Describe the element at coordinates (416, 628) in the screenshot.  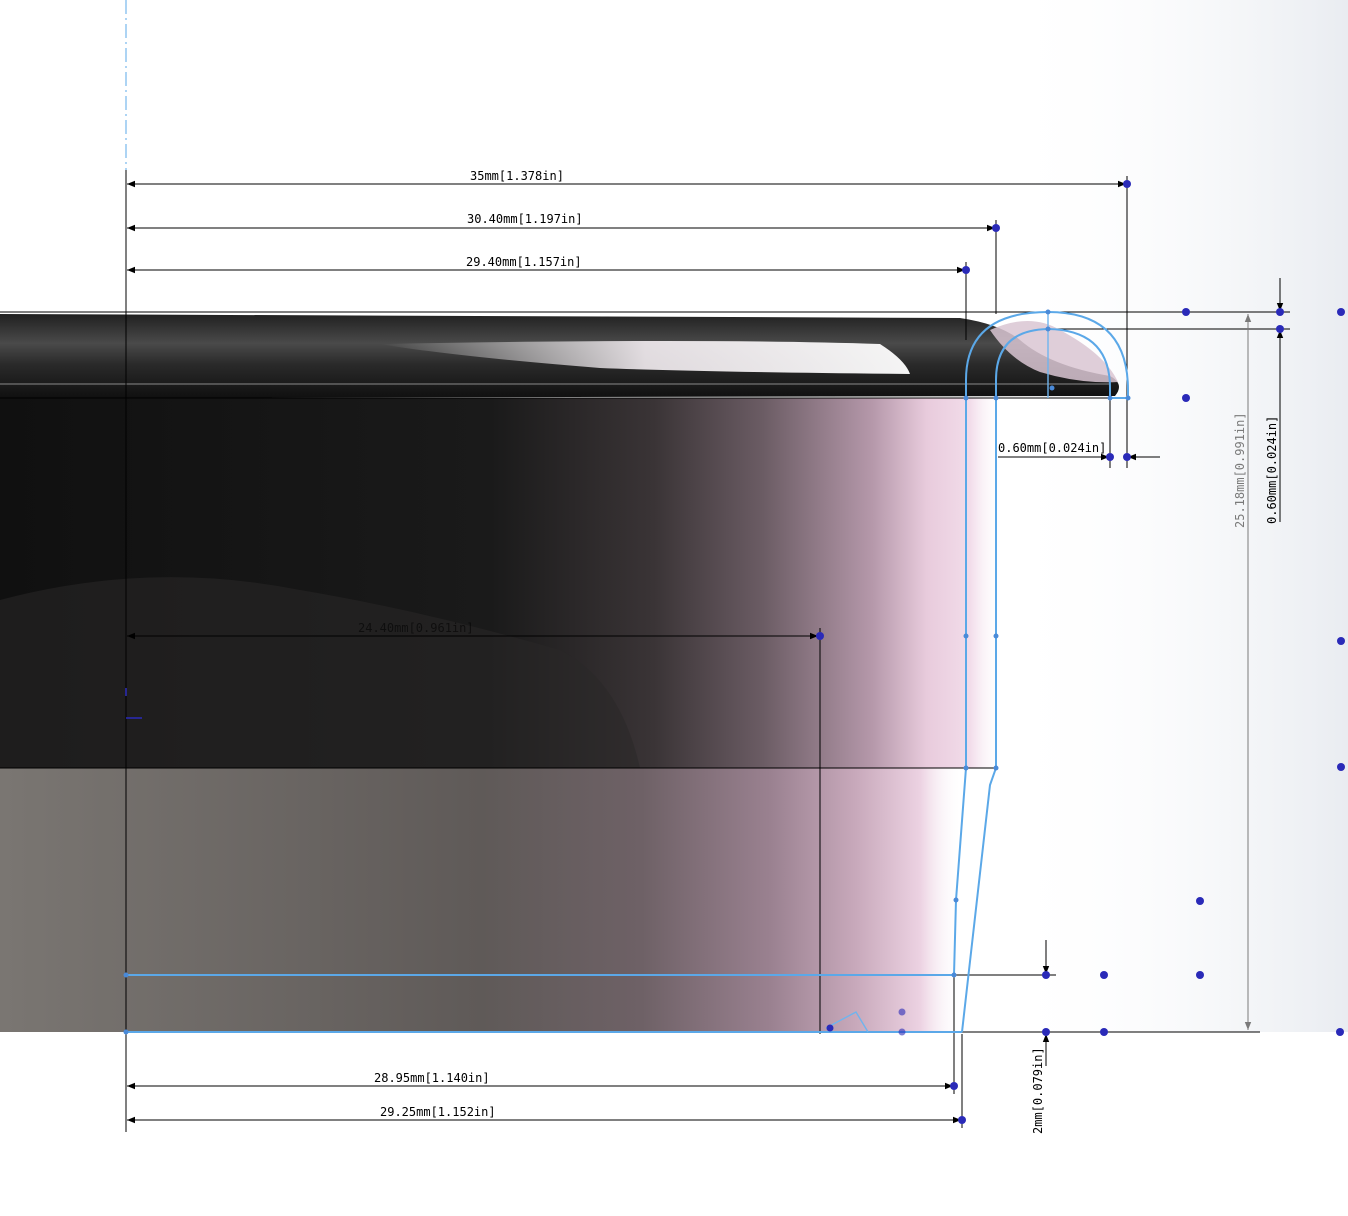
I see `dim-inner-text: 24.40mm[0.961in]` at that location.